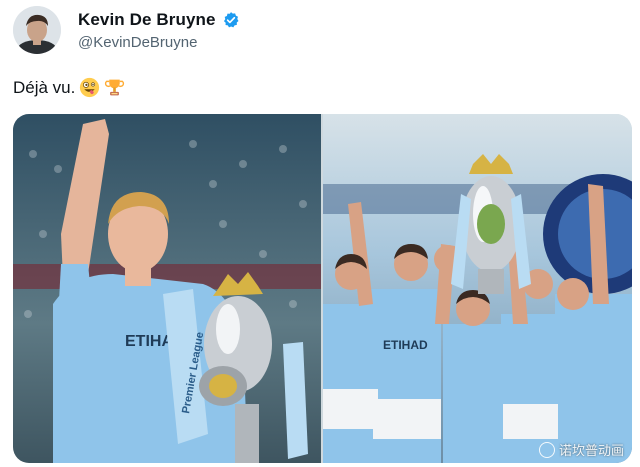 The width and height of the screenshot is (640, 467). What do you see at coordinates (115, 87) in the screenshot?
I see `trophy-emoji-icon` at bounding box center [115, 87].